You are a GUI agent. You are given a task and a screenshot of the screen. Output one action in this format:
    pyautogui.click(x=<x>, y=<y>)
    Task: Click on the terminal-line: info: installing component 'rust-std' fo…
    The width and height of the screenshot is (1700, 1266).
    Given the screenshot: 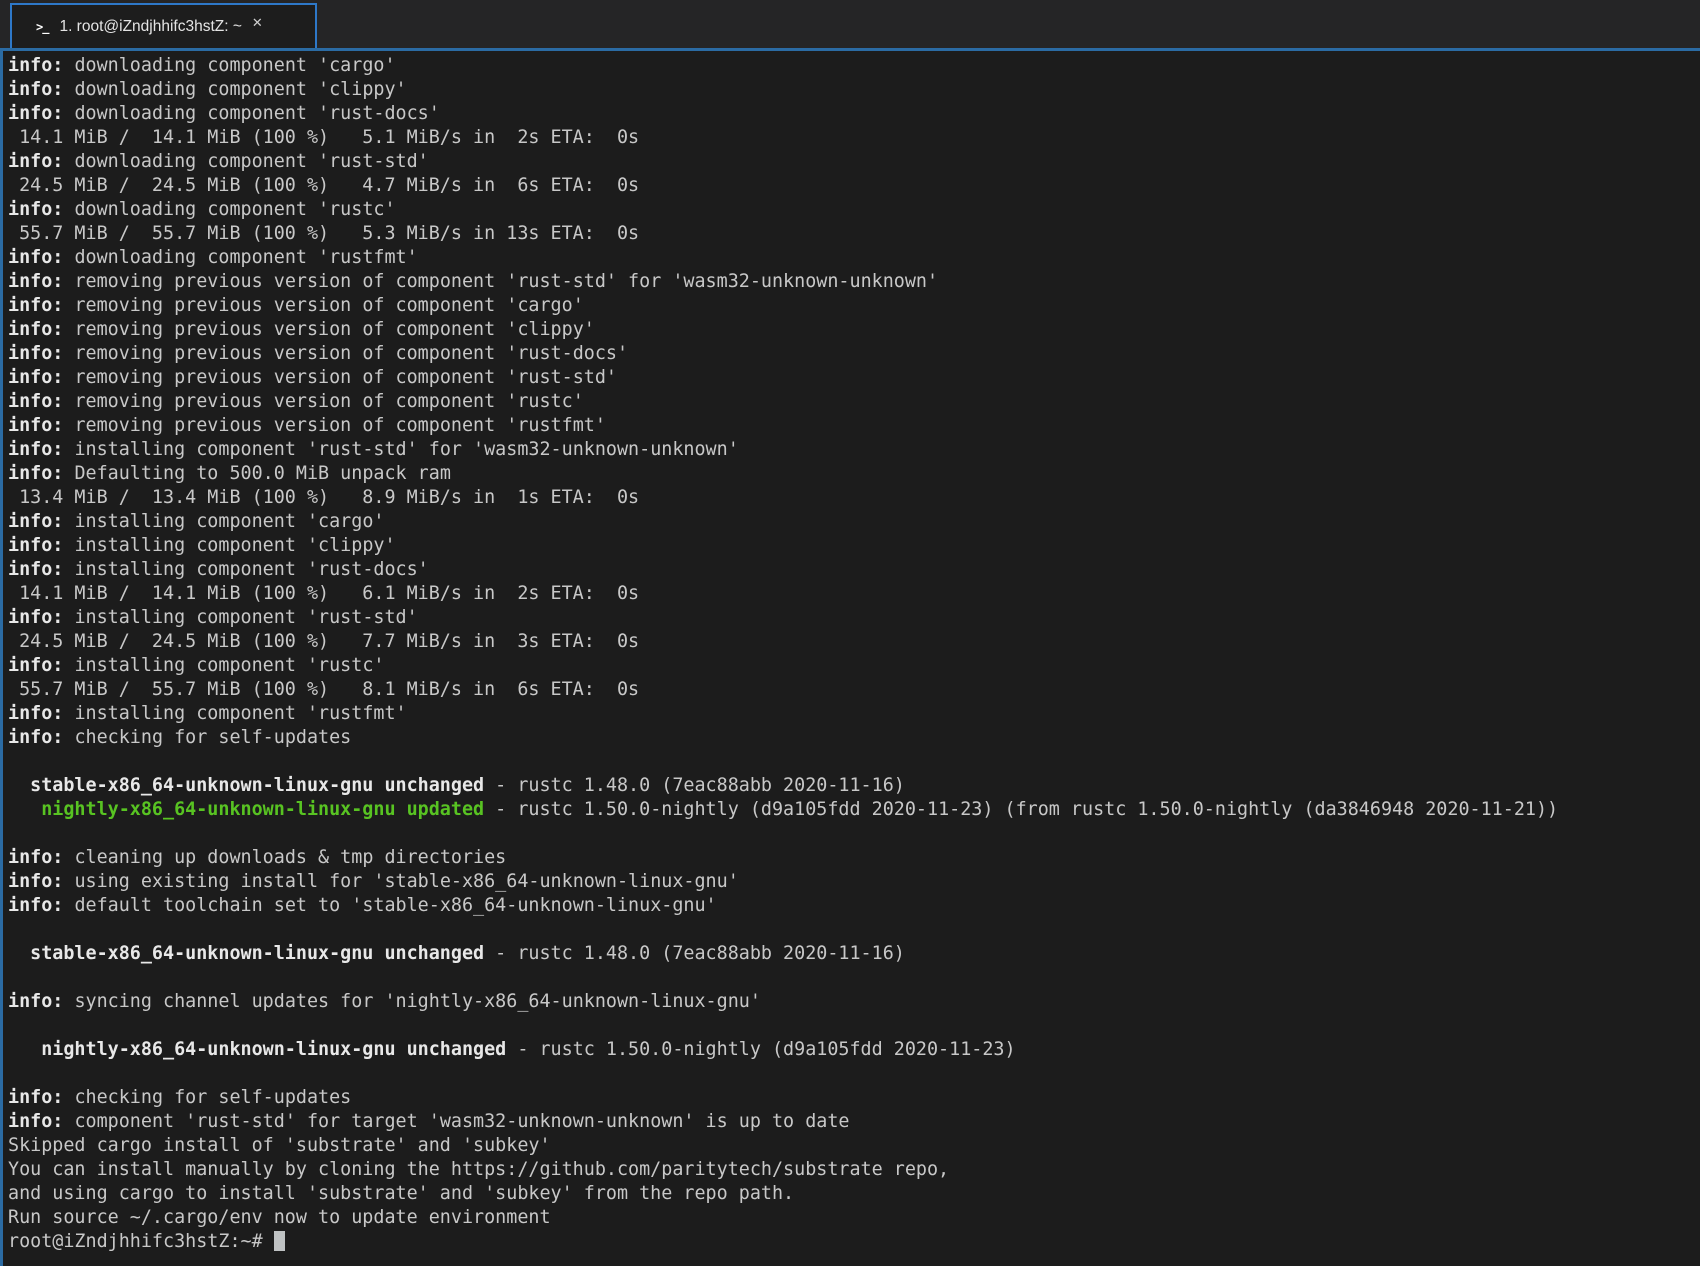 What is the action you would take?
    pyautogui.click(x=854, y=450)
    